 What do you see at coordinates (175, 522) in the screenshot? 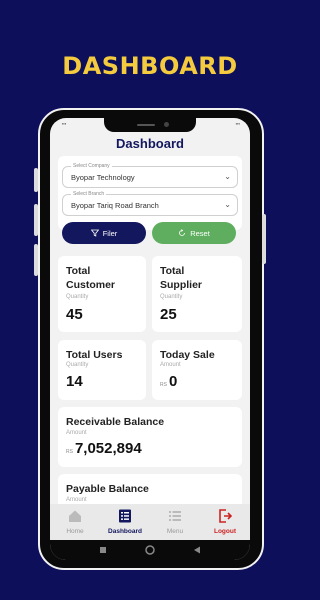
I see `nav-item-menu: Menu` at bounding box center [175, 522].